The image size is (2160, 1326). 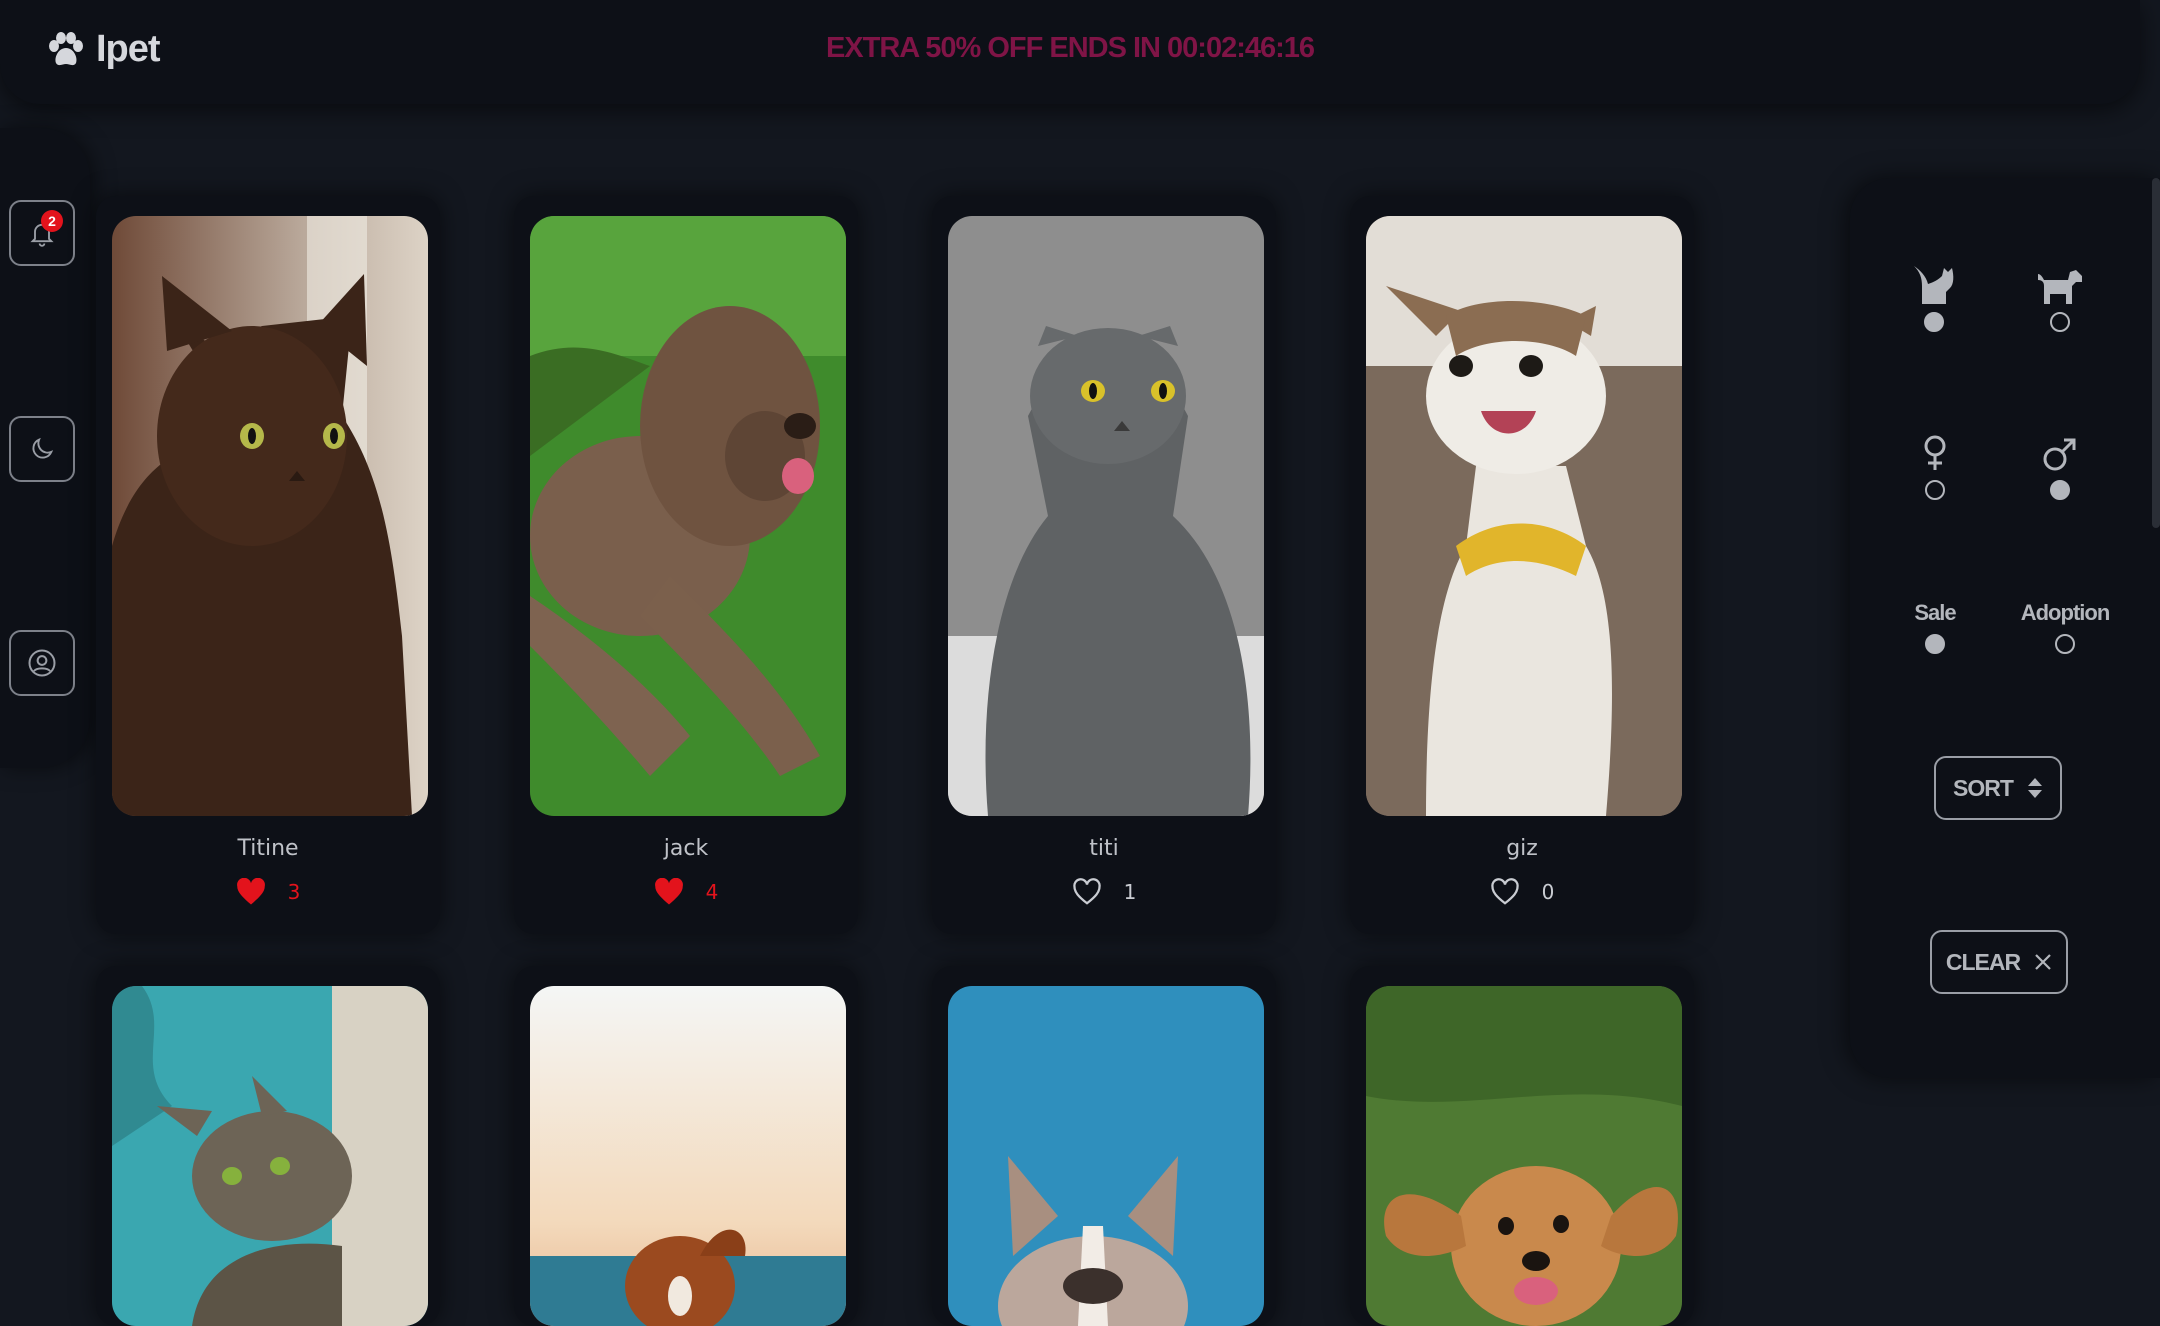 I want to click on pet-name: Titine, so click(x=268, y=848).